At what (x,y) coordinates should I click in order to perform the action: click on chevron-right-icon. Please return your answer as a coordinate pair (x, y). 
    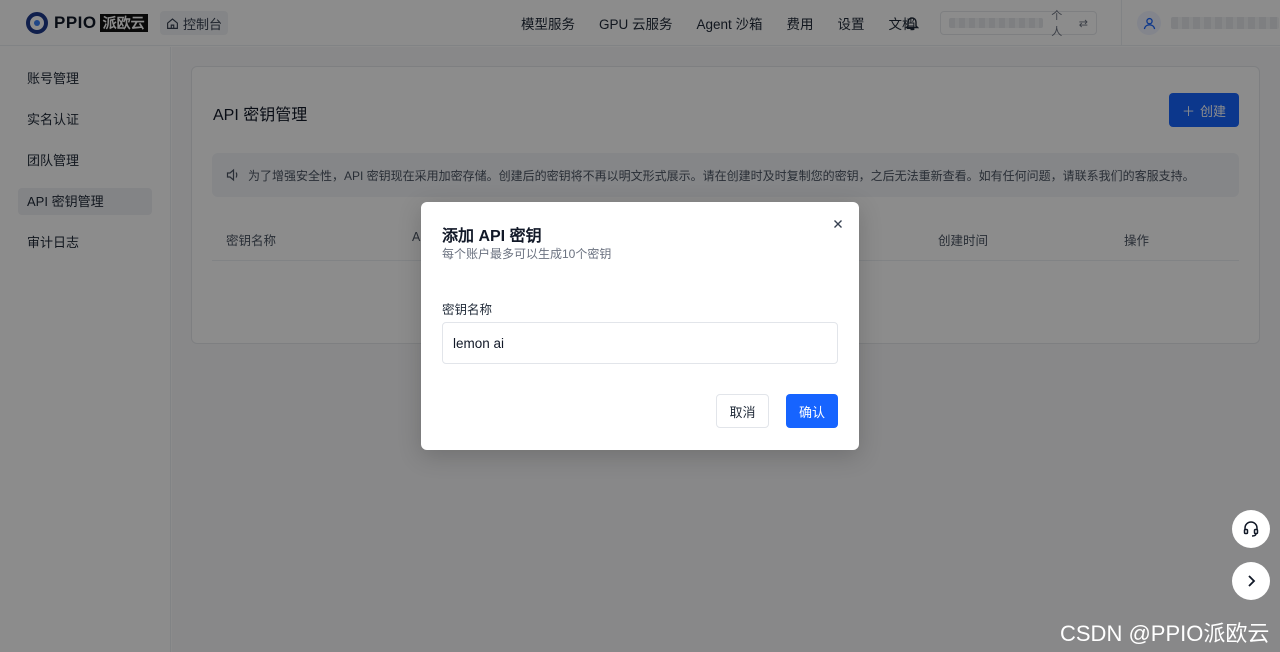
    Looking at the image, I should click on (1252, 581).